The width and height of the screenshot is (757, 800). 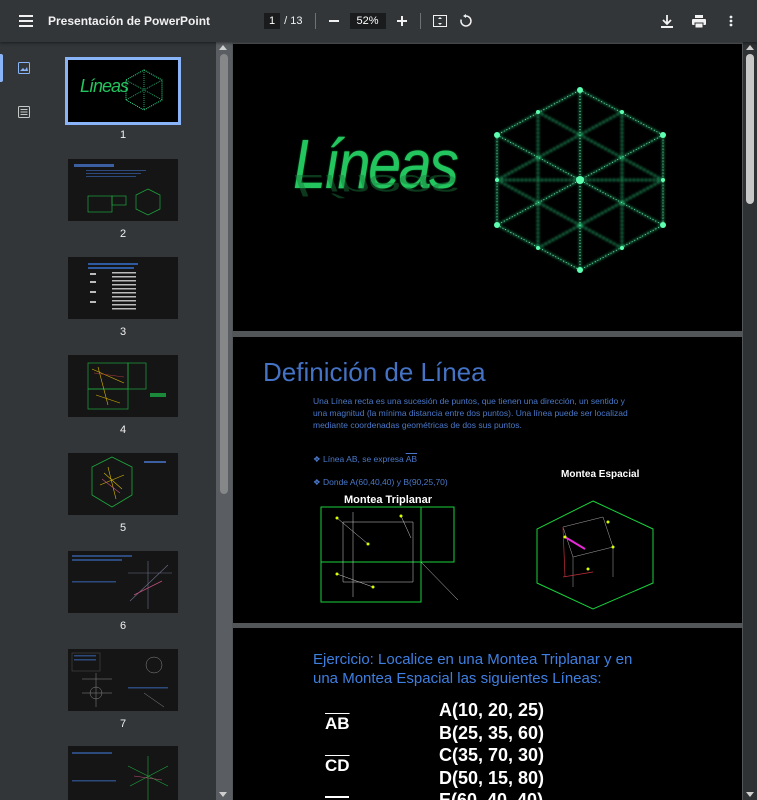 I want to click on thumbnail-number: 4, so click(x=123, y=430).